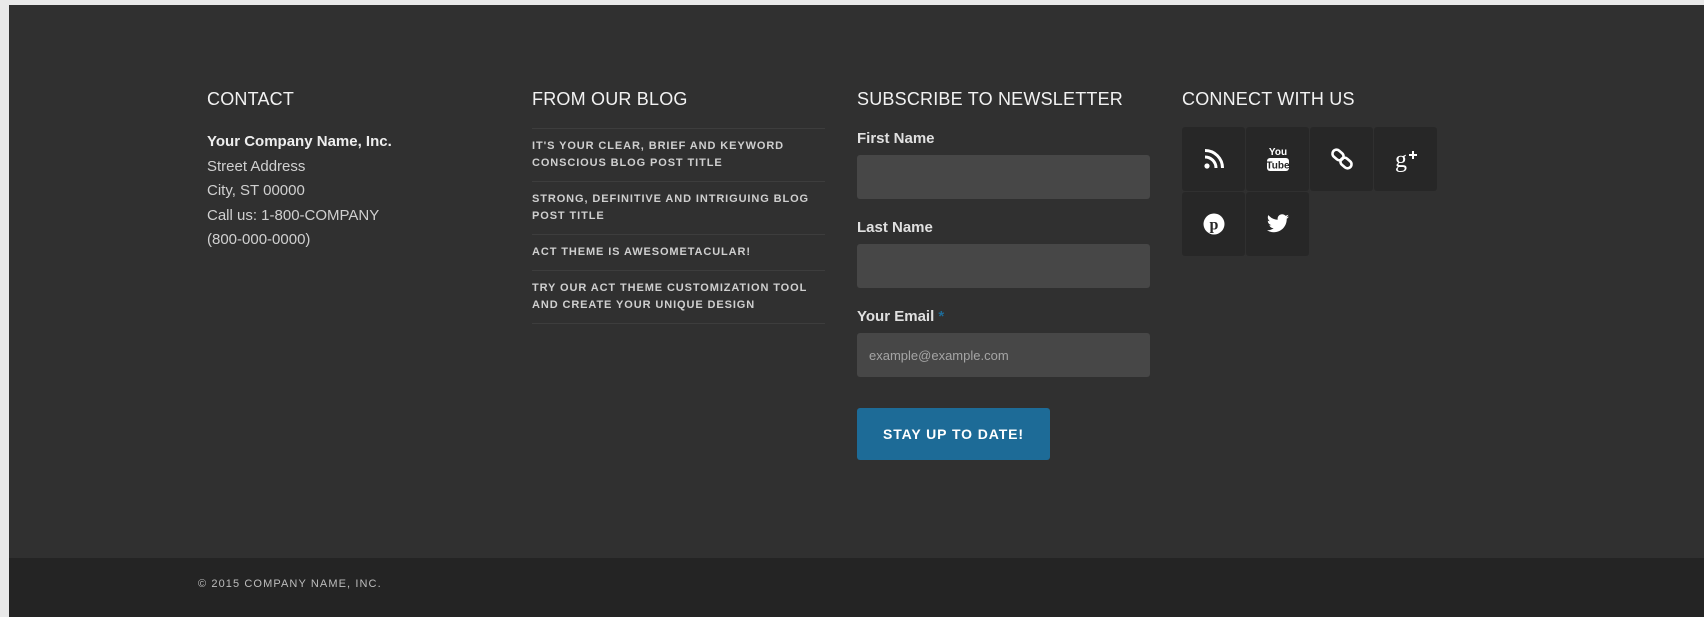 This screenshot has width=1704, height=617. Describe the element at coordinates (1003, 177) in the screenshot. I see `first-name-input` at that location.